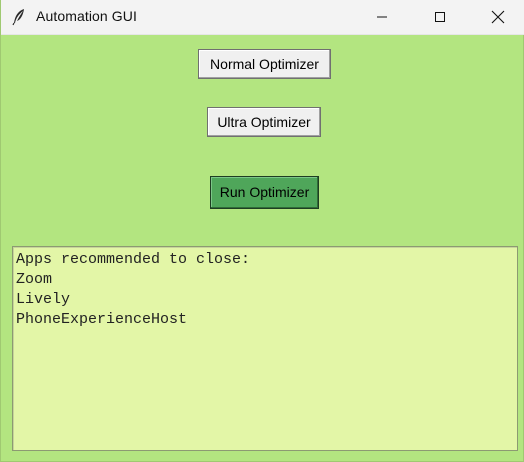  What do you see at coordinates (264, 122) in the screenshot?
I see `ultra-optimizer-button: Ultra Optimizer` at bounding box center [264, 122].